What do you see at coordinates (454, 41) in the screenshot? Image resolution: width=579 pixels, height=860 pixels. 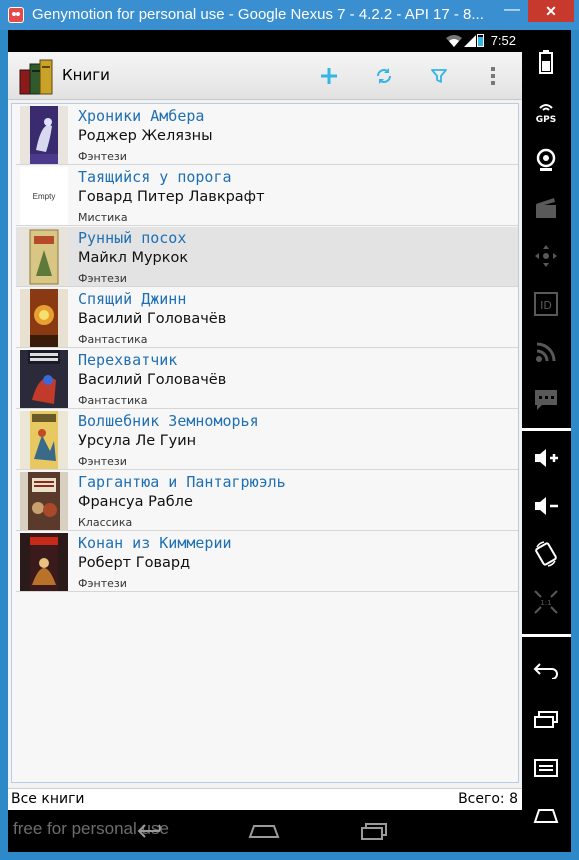 I see `wifi-icon` at bounding box center [454, 41].